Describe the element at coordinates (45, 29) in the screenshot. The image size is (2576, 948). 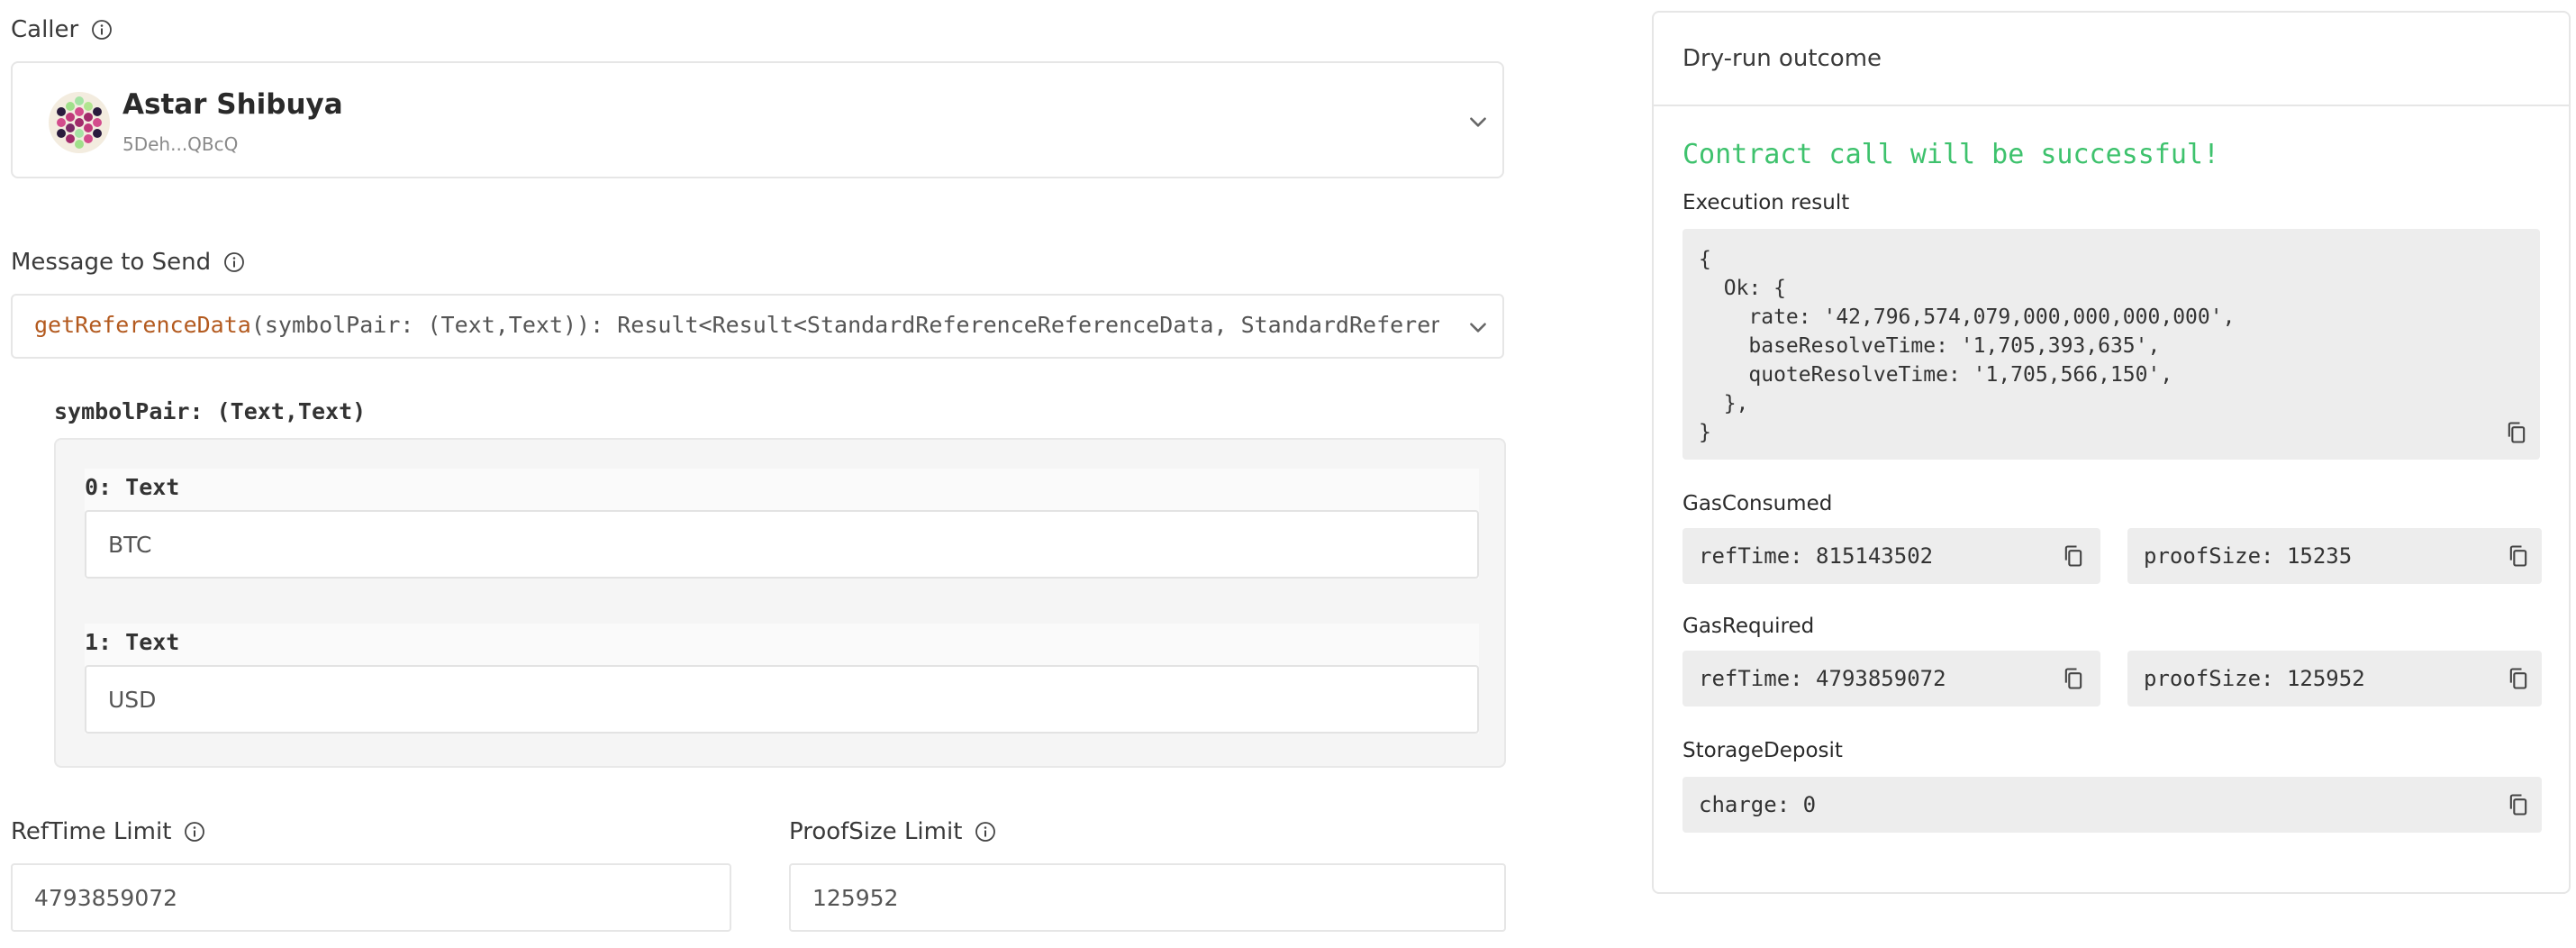
I see `caller-label: Caller` at that location.